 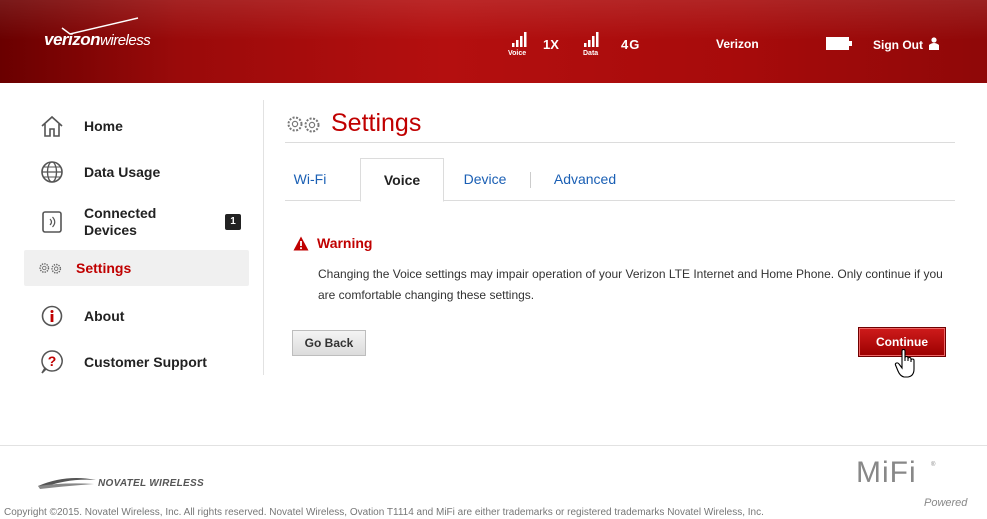 I want to click on tab-separator, so click(x=530, y=180).